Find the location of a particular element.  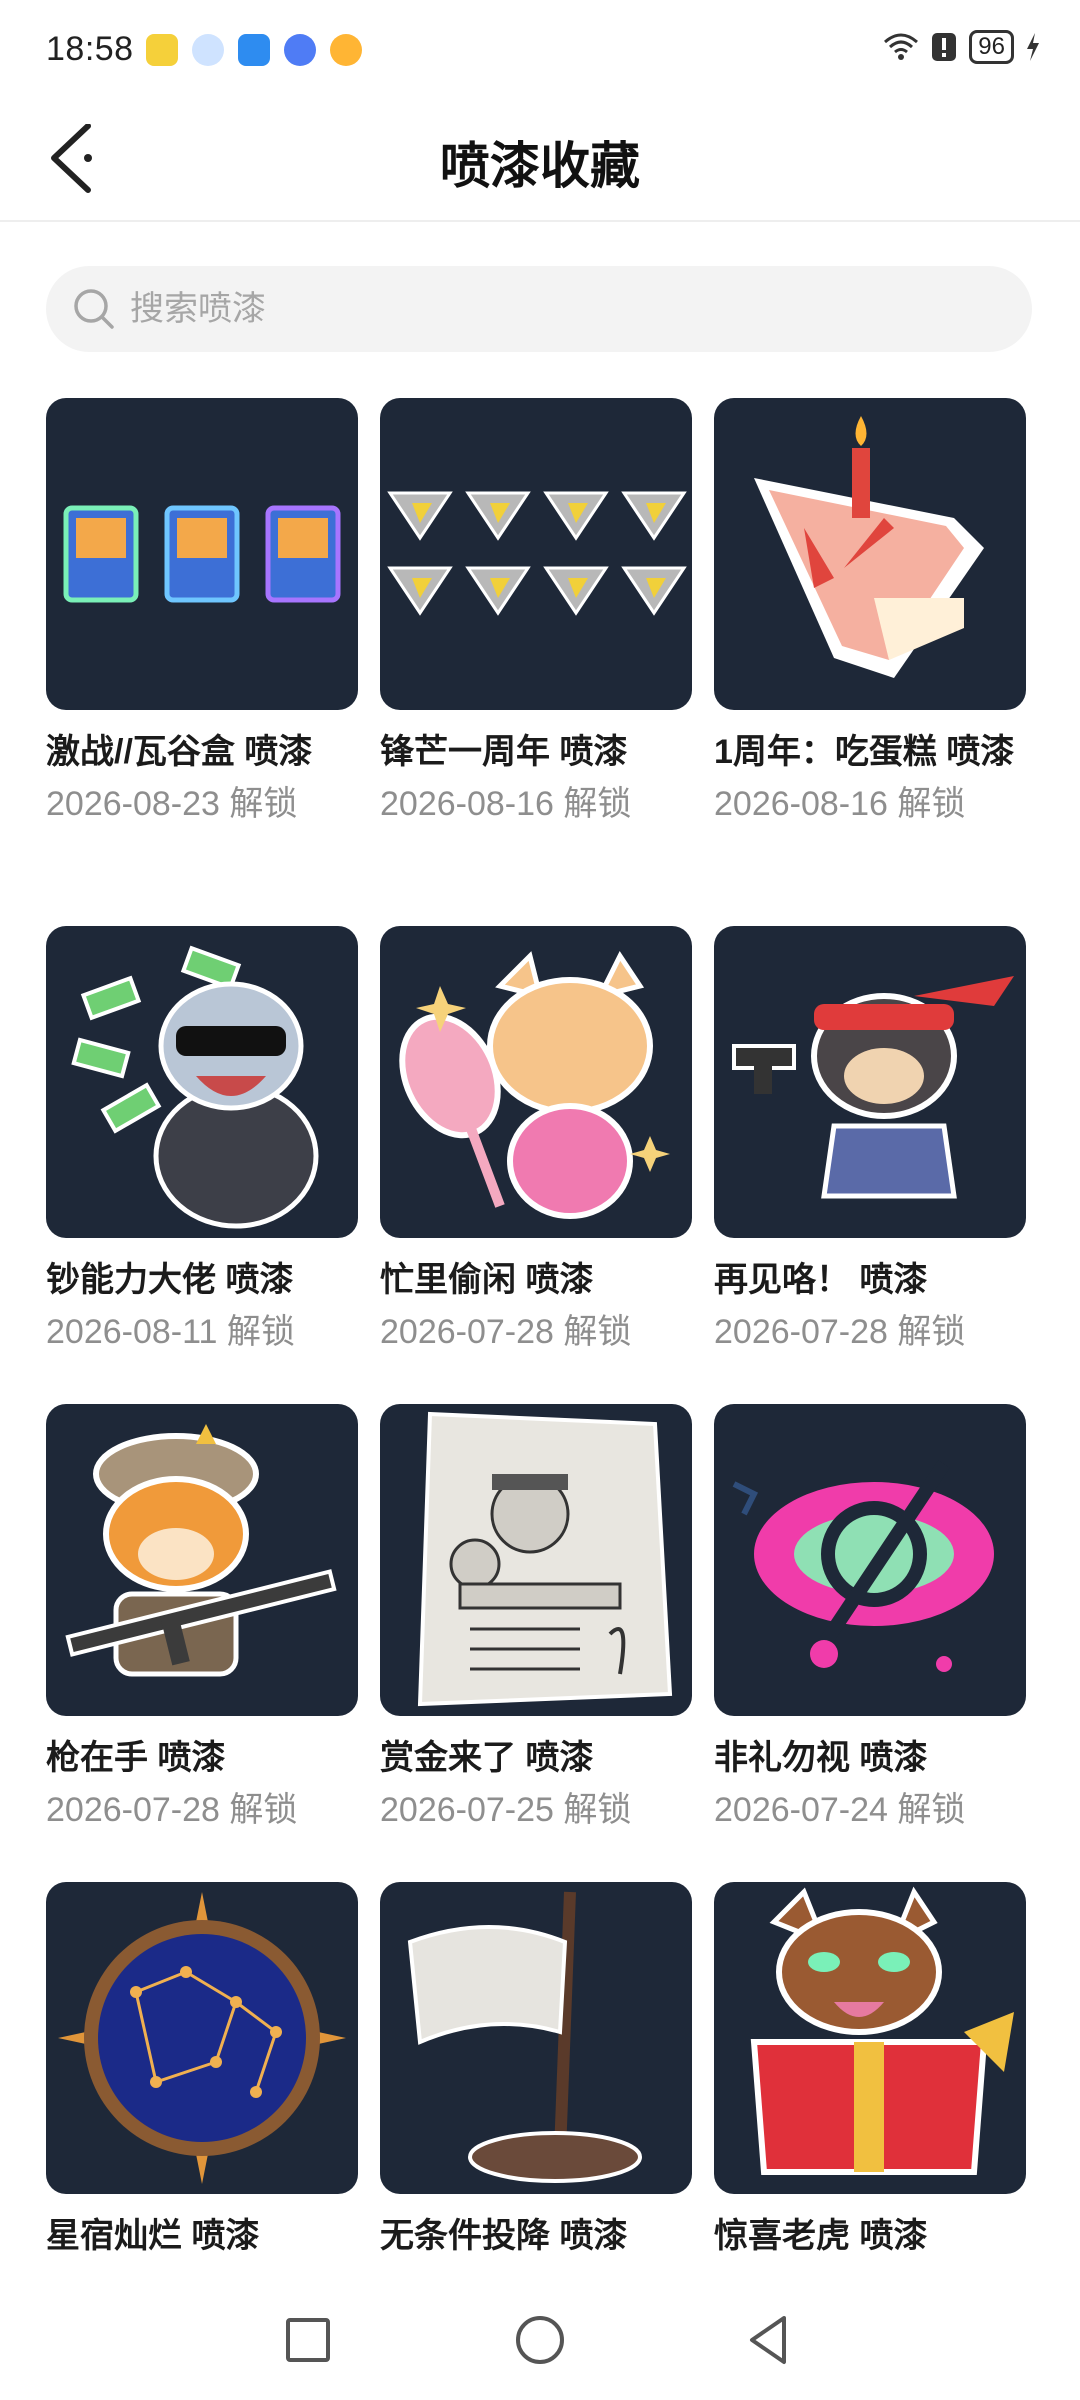

alert-icon is located at coordinates (944, 47).